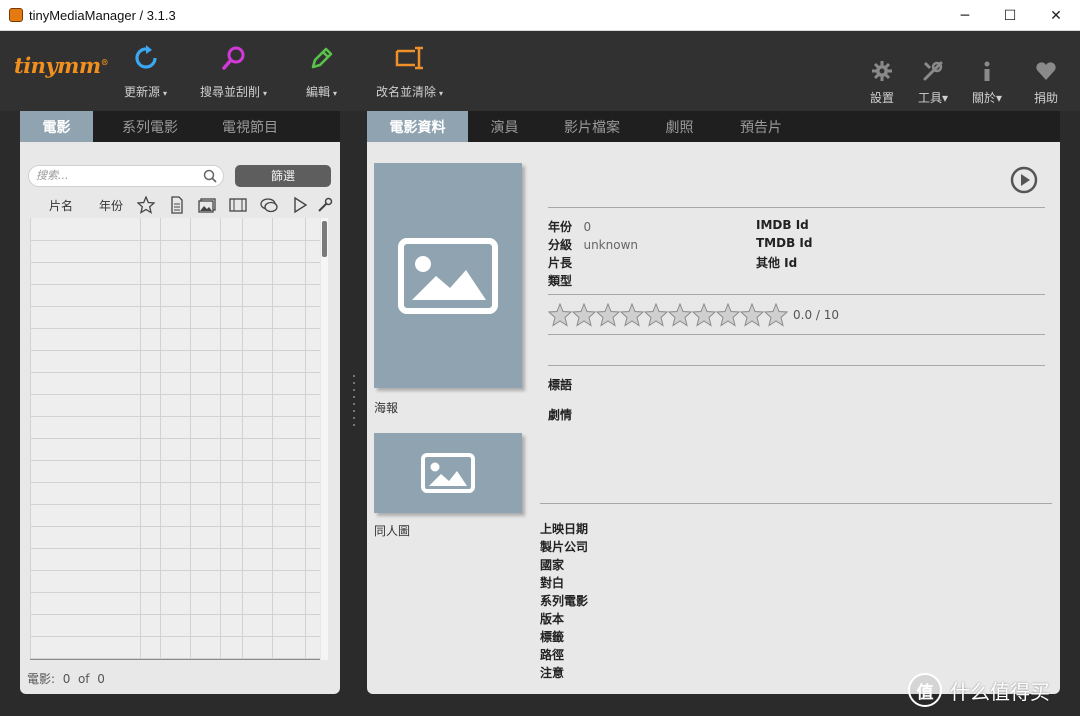 The height and width of the screenshot is (716, 1080). What do you see at coordinates (61, 65) in the screenshot?
I see `tinymm-logo: tinymm®` at bounding box center [61, 65].